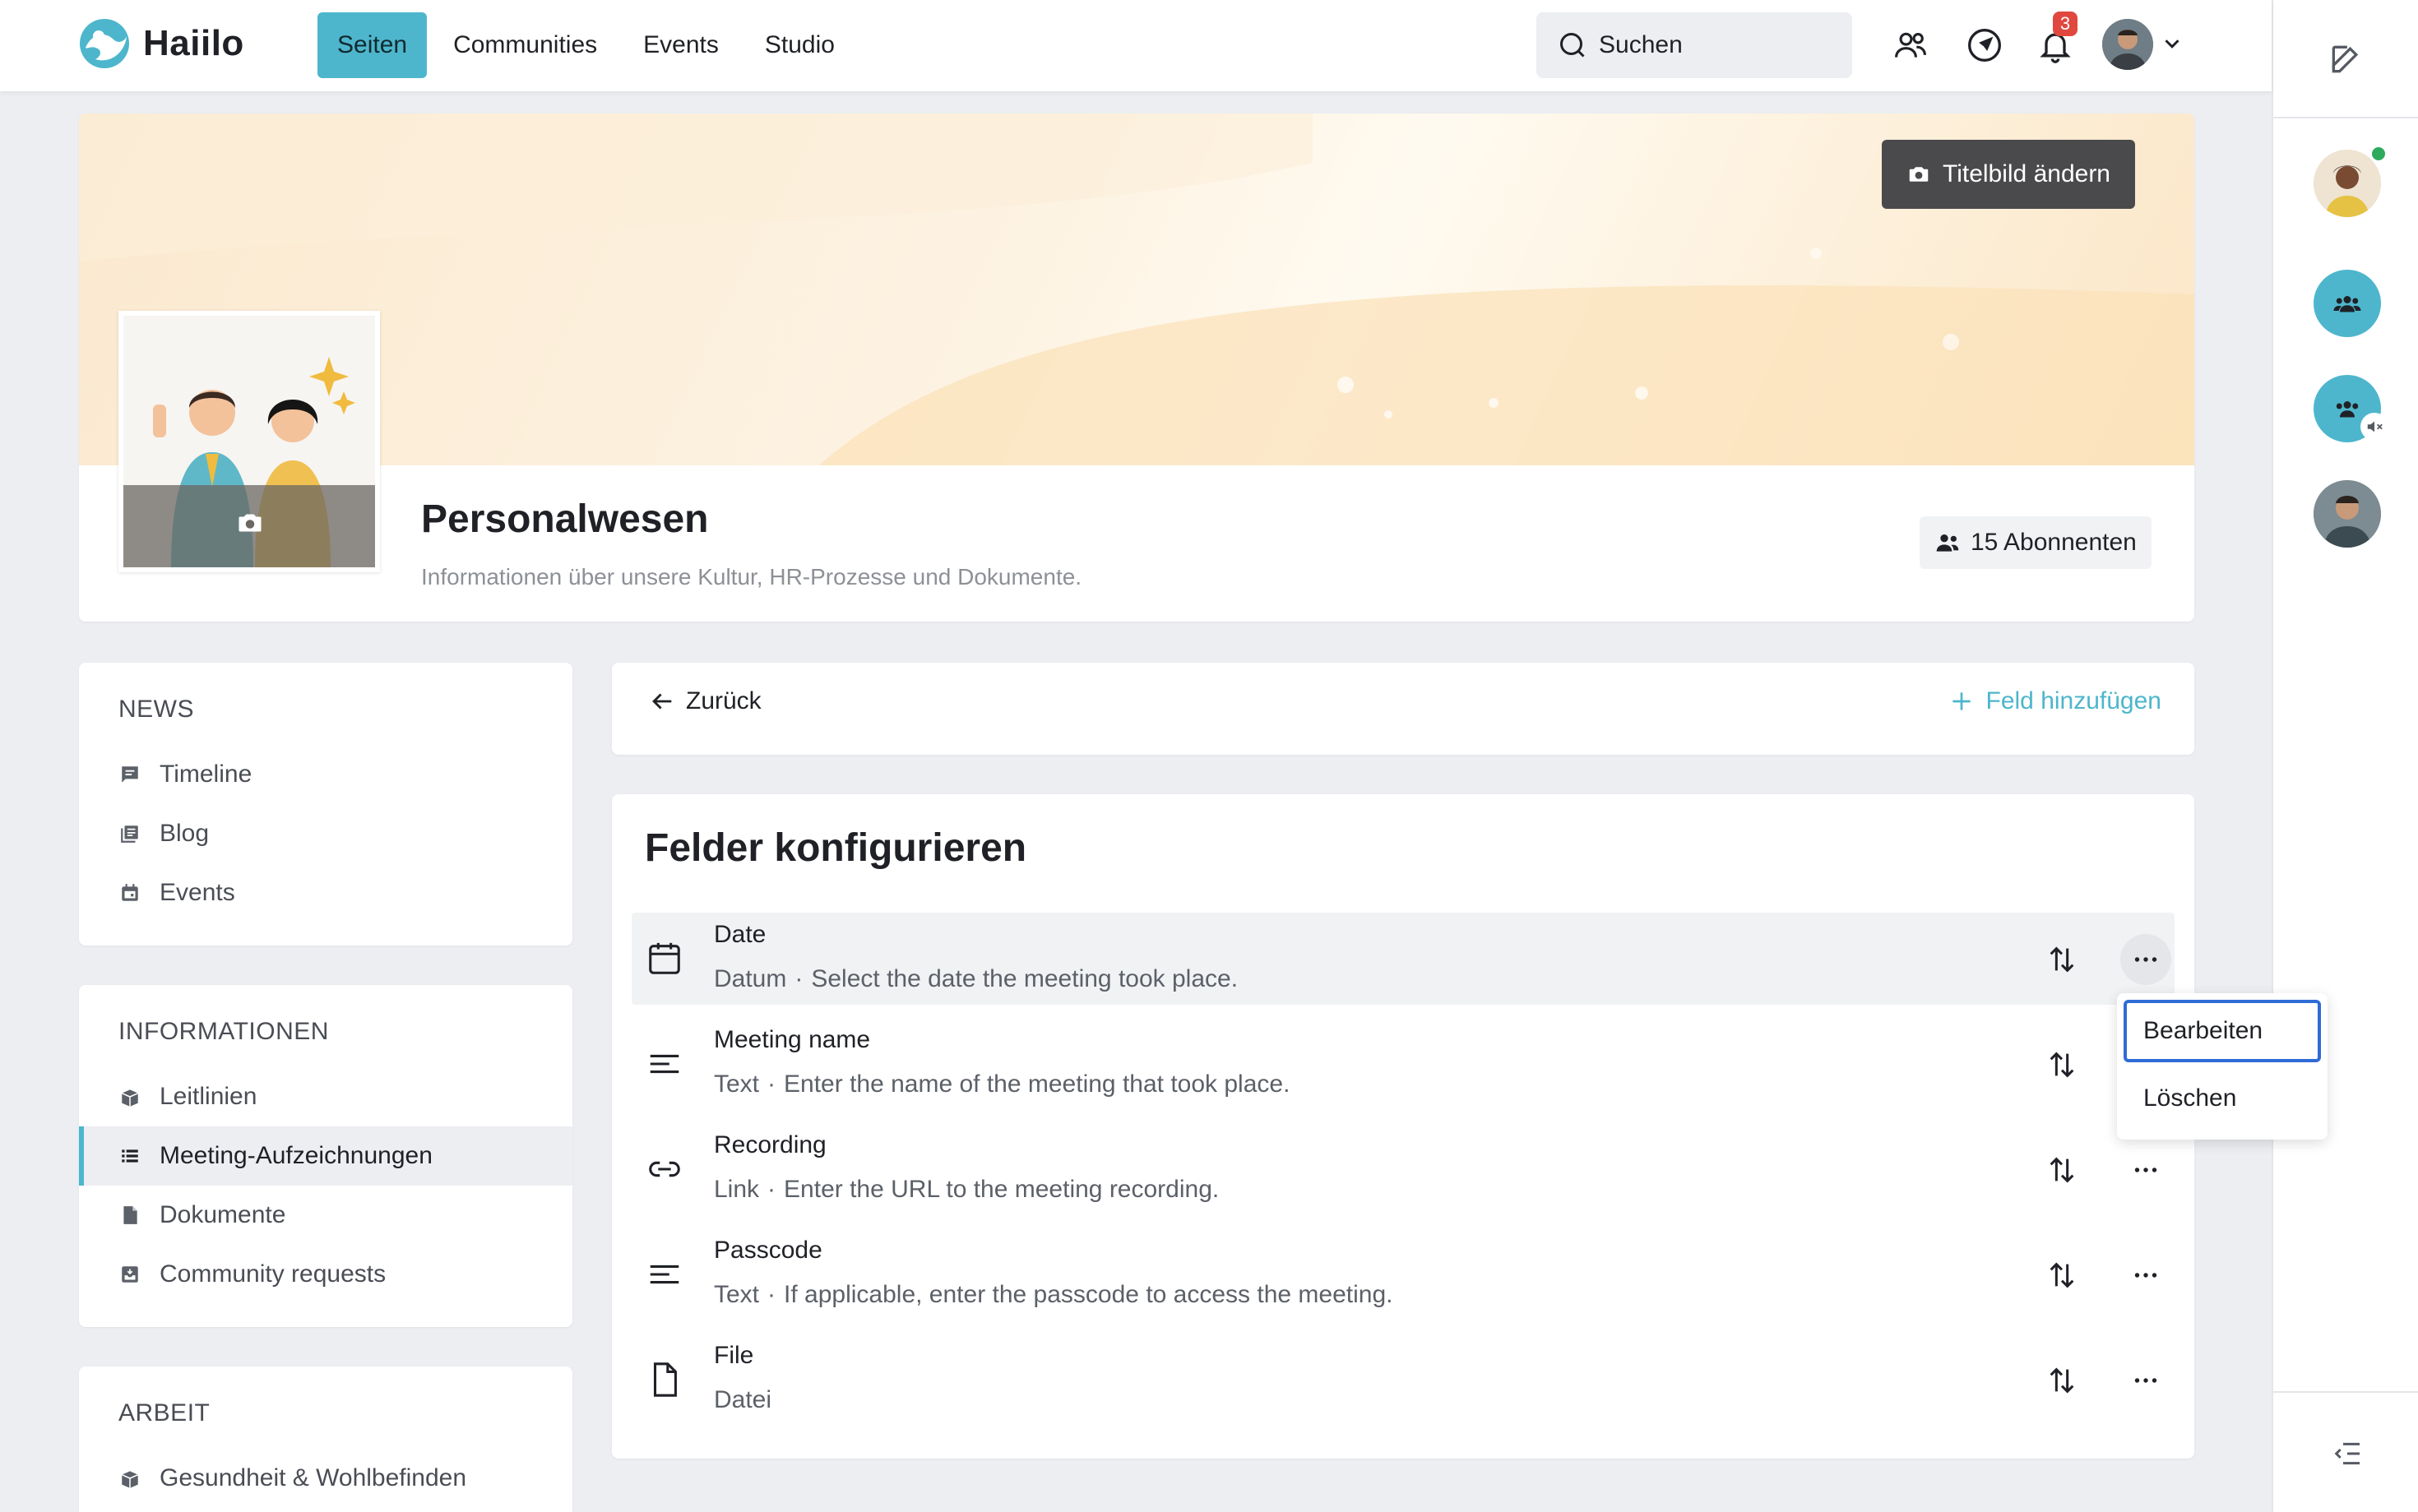 This screenshot has height=1512, width=2418. Describe the element at coordinates (296, 1155) in the screenshot. I see `sidebar-item-label: Meeting-Aufzeichnungen` at that location.